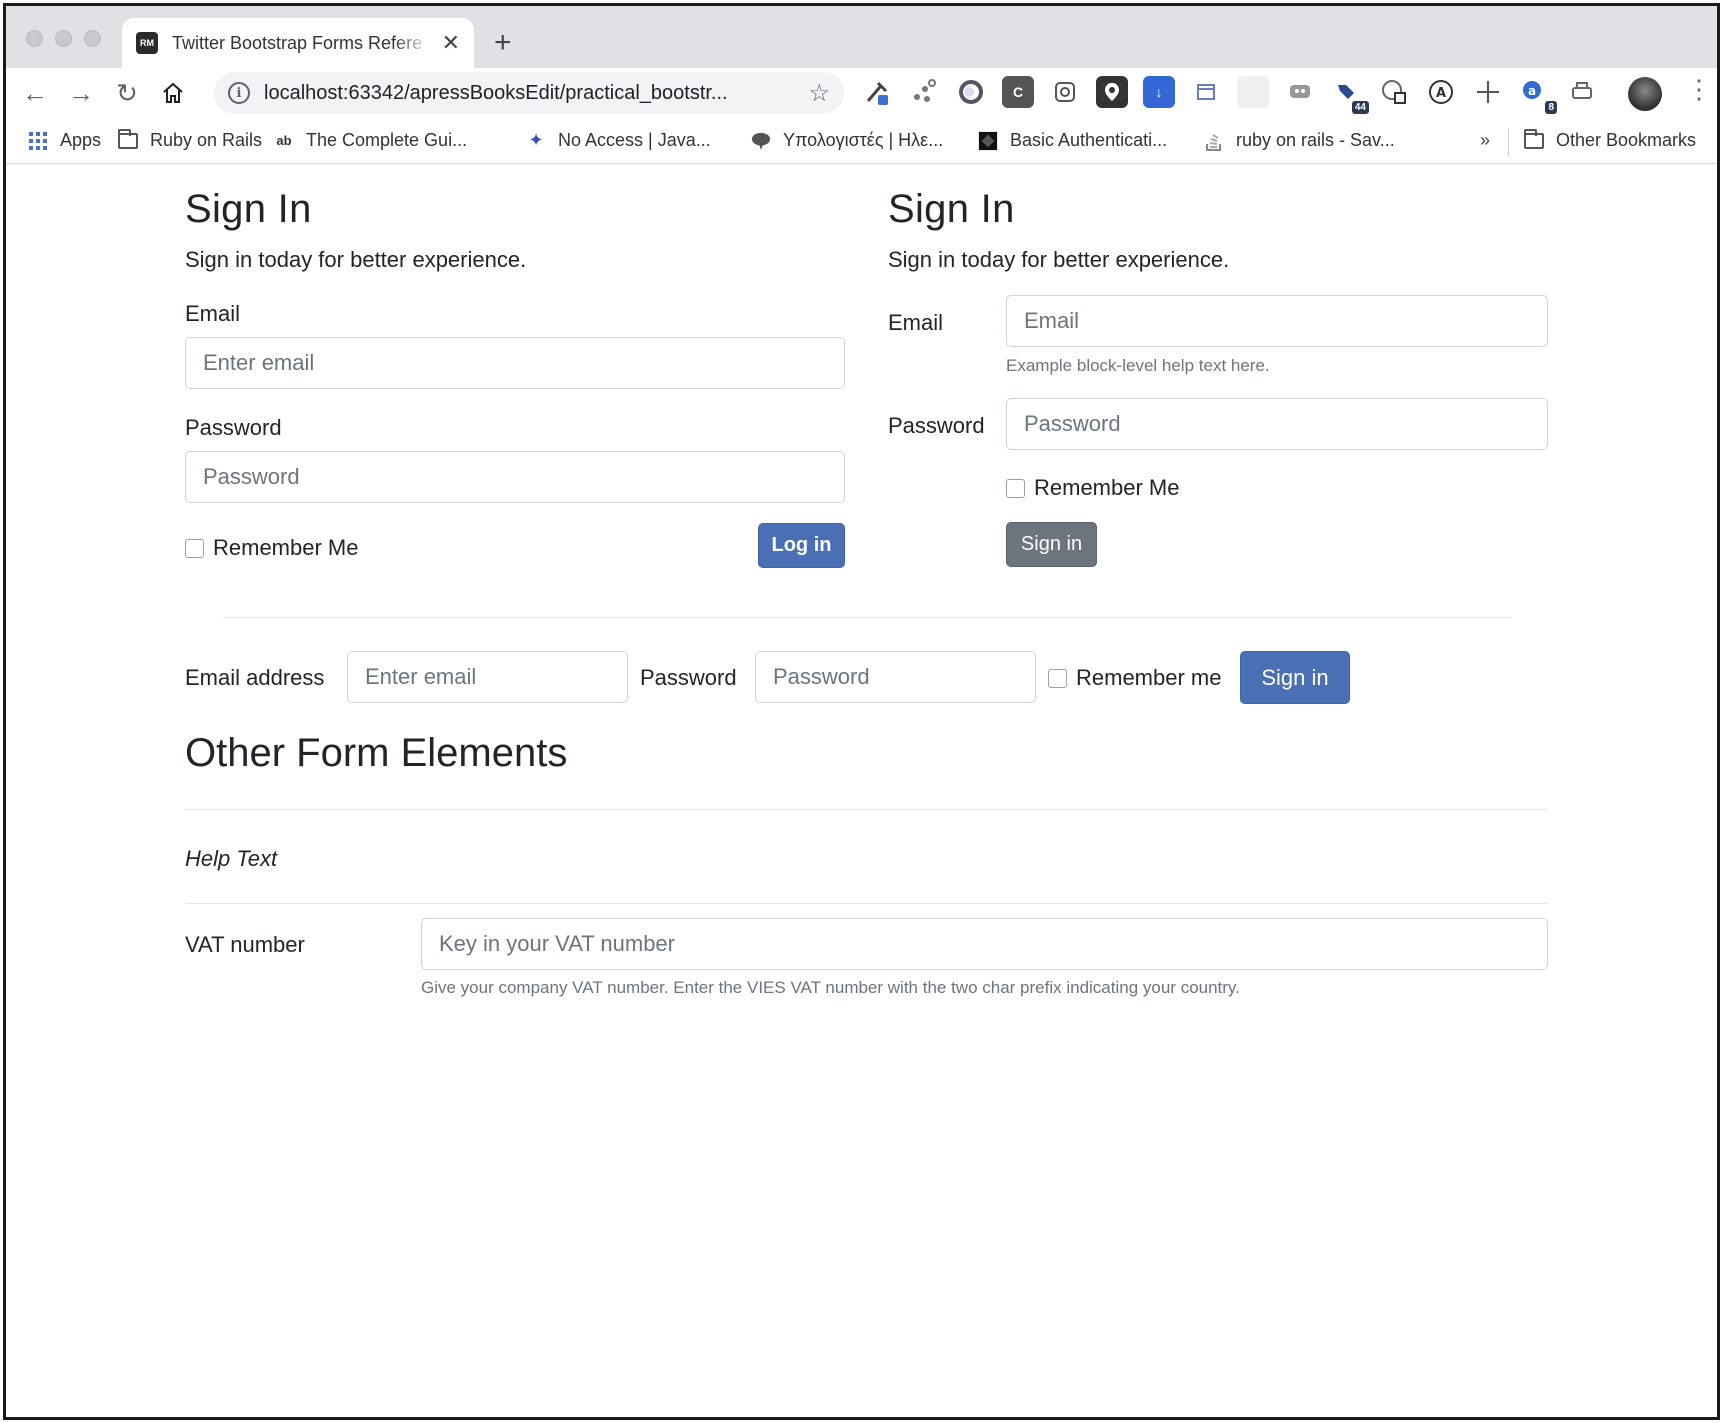 This screenshot has width=1725, height=1423. What do you see at coordinates (1059, 259) in the screenshot?
I see `right-form-lead: Sign in today for better experience.` at bounding box center [1059, 259].